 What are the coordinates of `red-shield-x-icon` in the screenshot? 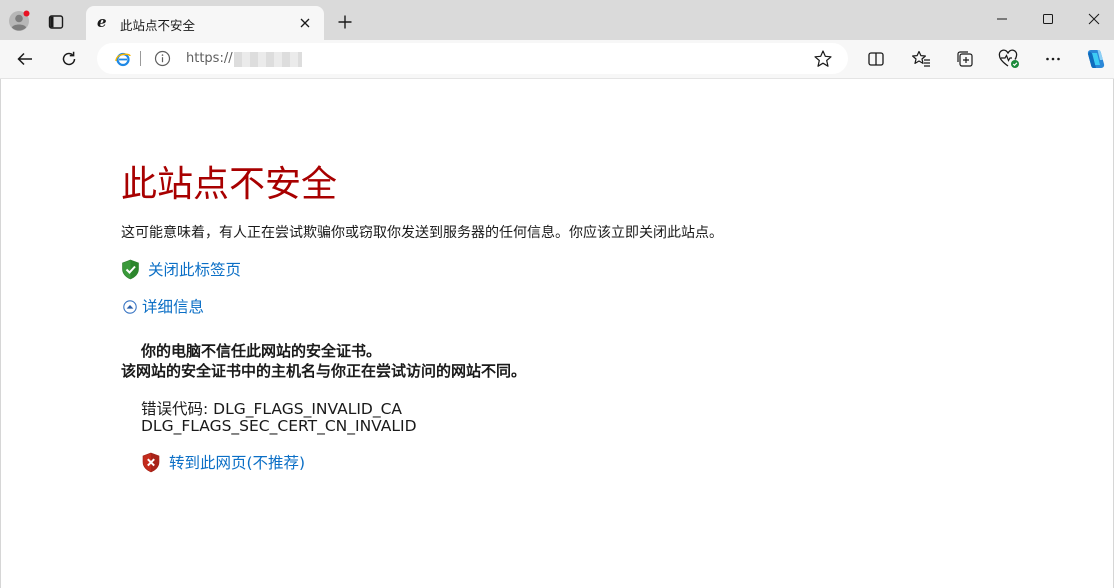 It's located at (151, 462).